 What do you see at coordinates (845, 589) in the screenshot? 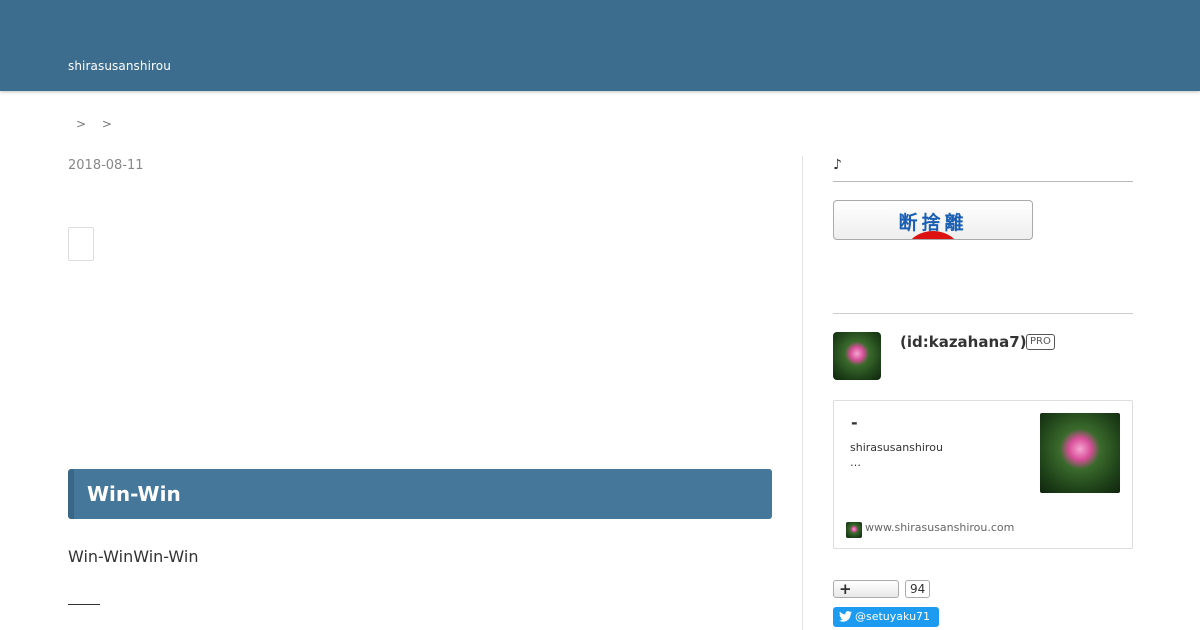
I see `plus-icon: +` at bounding box center [845, 589].